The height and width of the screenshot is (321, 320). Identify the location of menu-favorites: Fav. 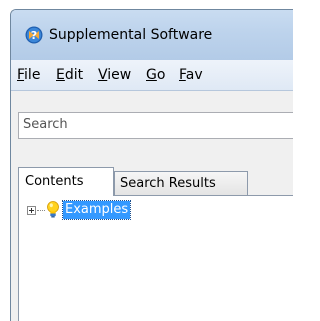
(191, 75).